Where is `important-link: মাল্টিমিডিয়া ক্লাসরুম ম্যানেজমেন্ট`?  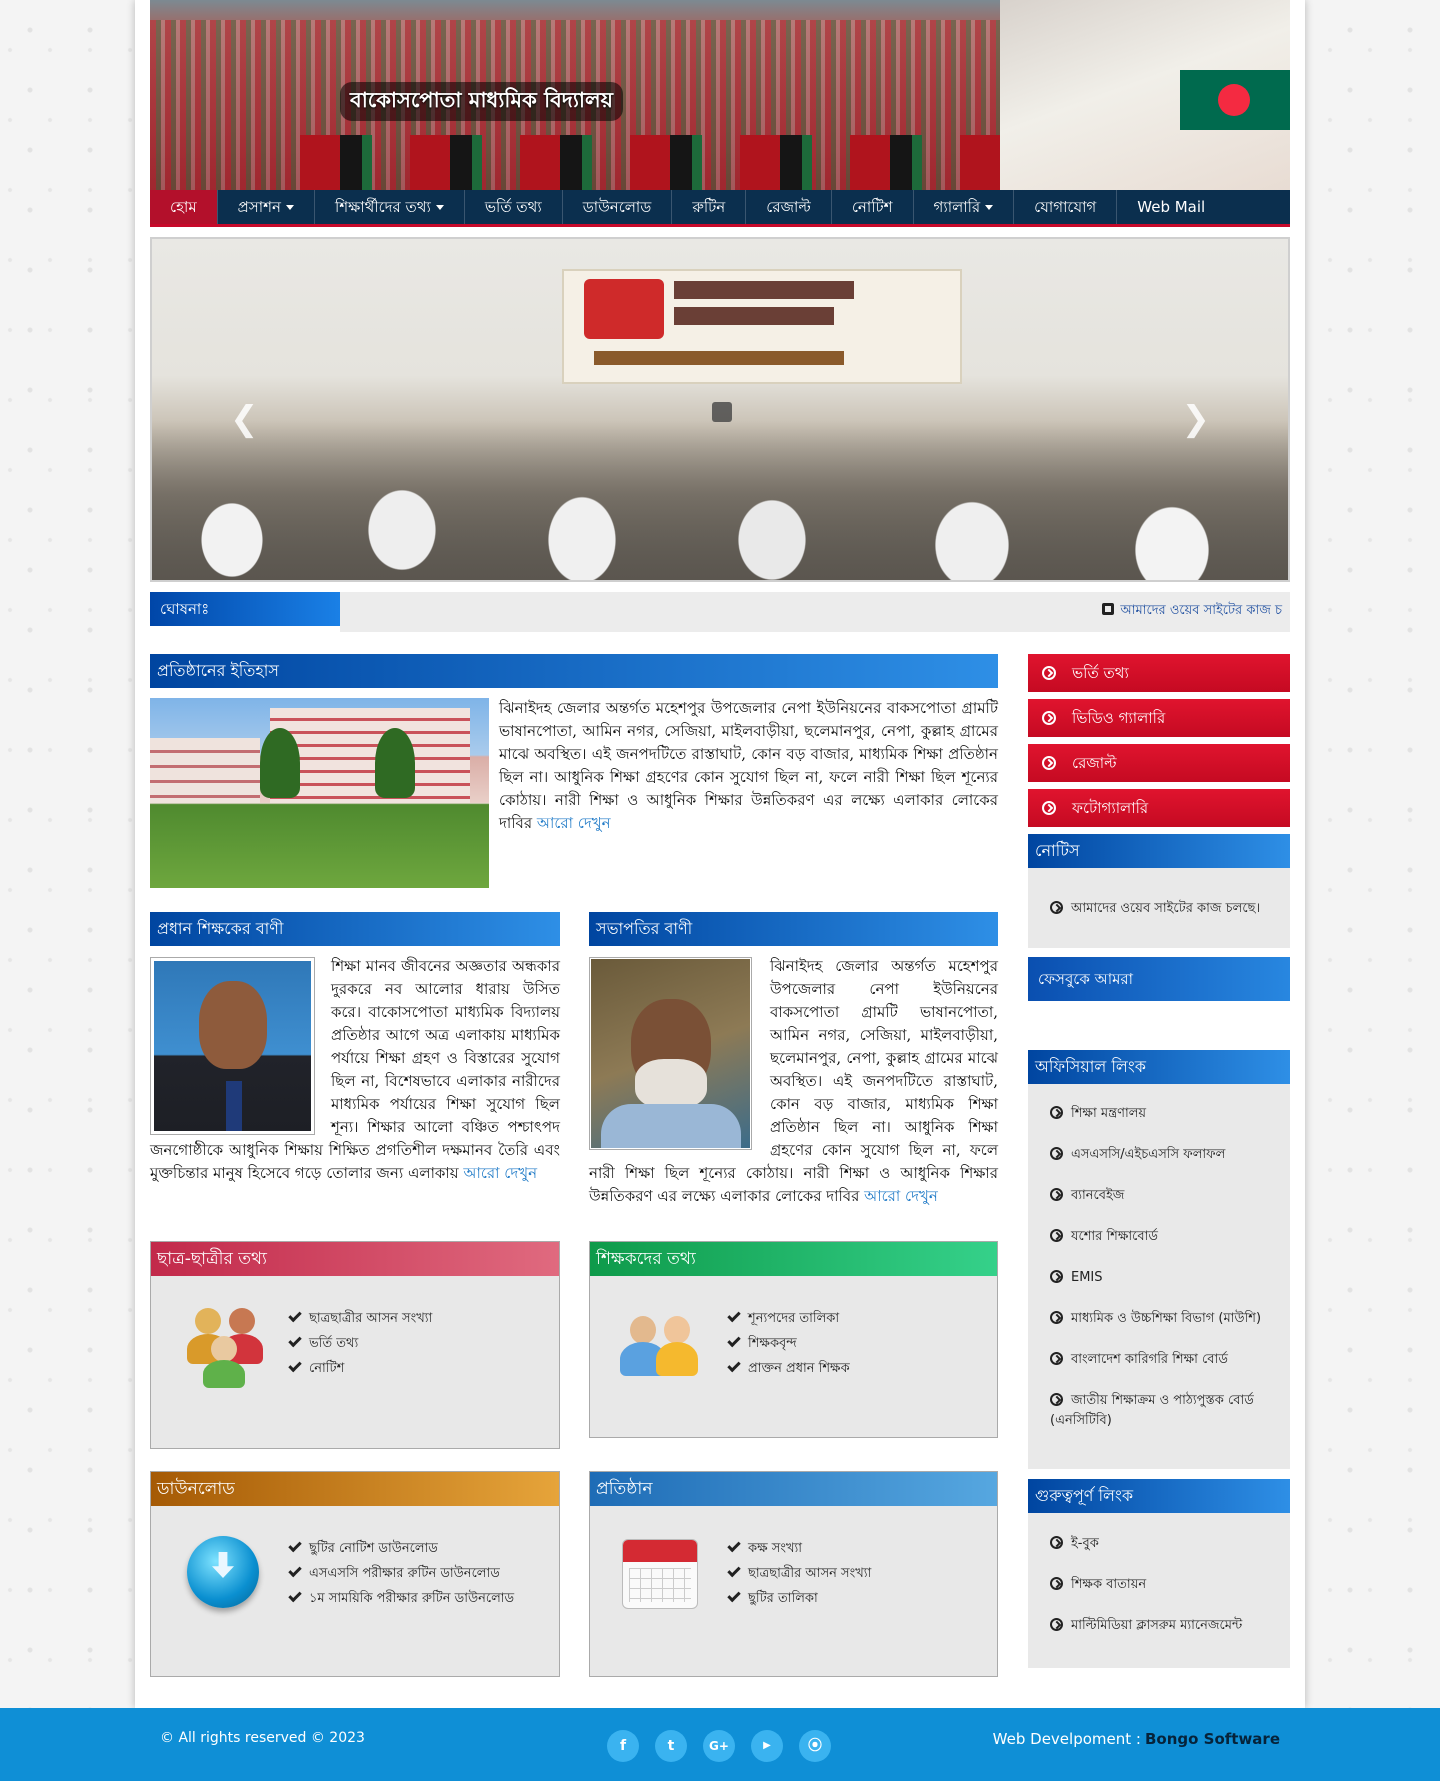
important-link: মাল্টিমিডিয়া ক্লাসরুম ম্যানেজমেন্ট is located at coordinates (1163, 1625).